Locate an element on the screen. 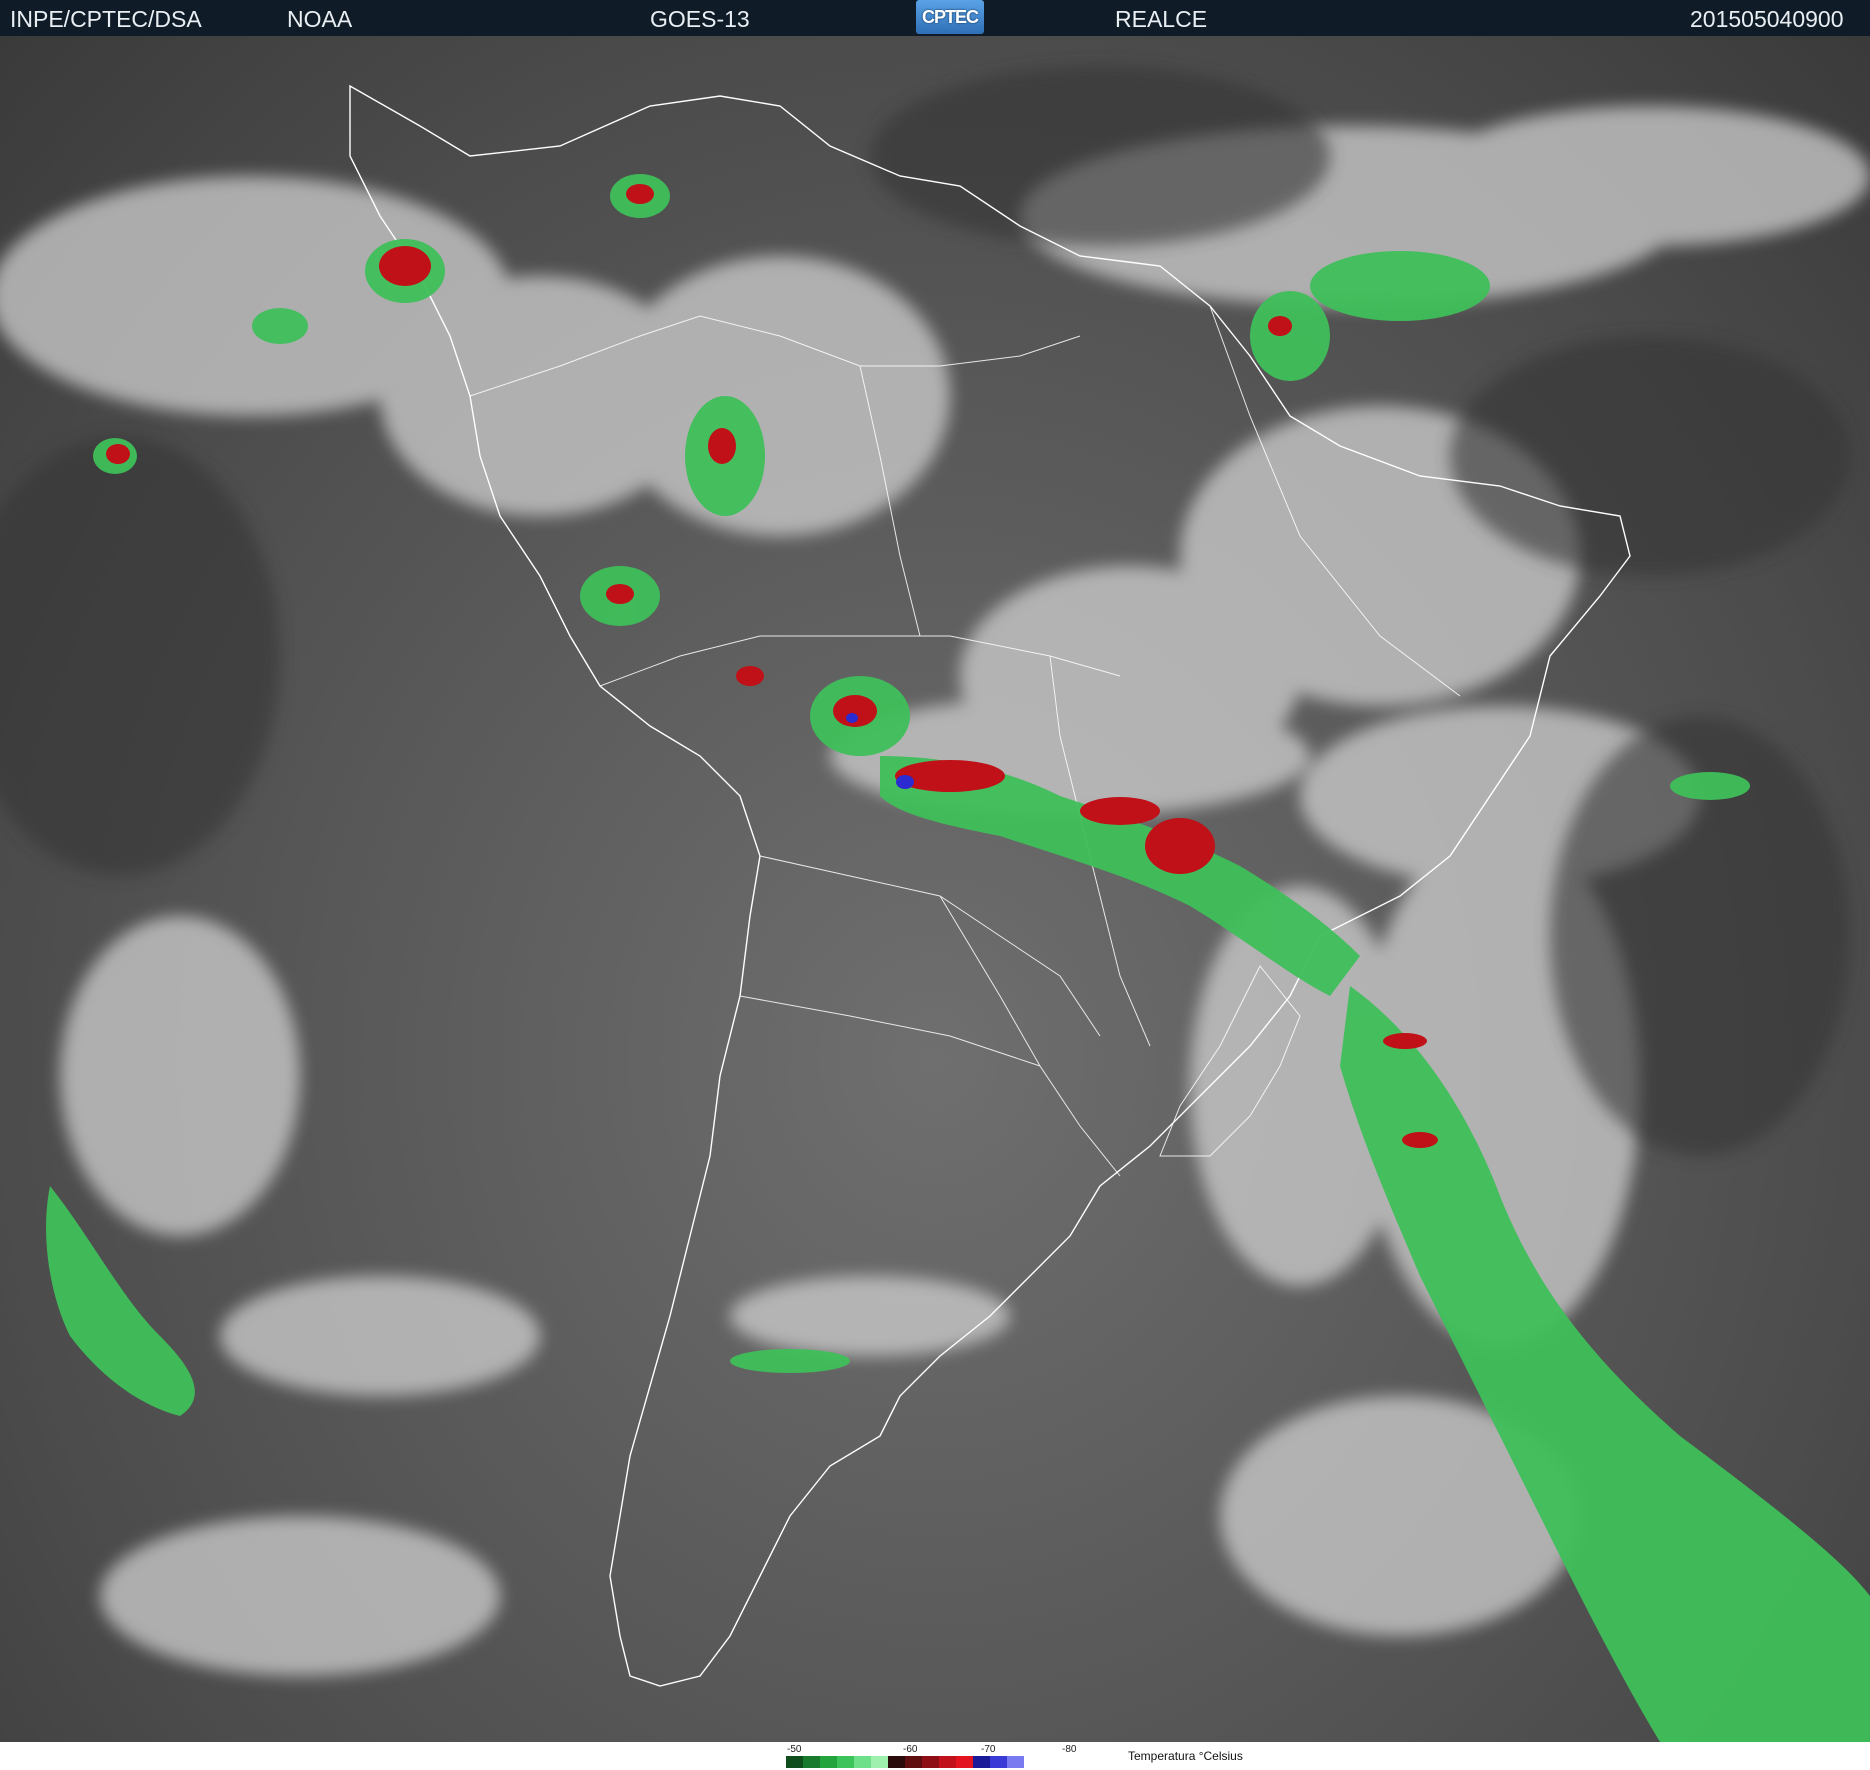 Image resolution: width=1870 pixels, height=1770 pixels. institution-label: INPE/CPTEC/DSA is located at coordinates (106, 19).